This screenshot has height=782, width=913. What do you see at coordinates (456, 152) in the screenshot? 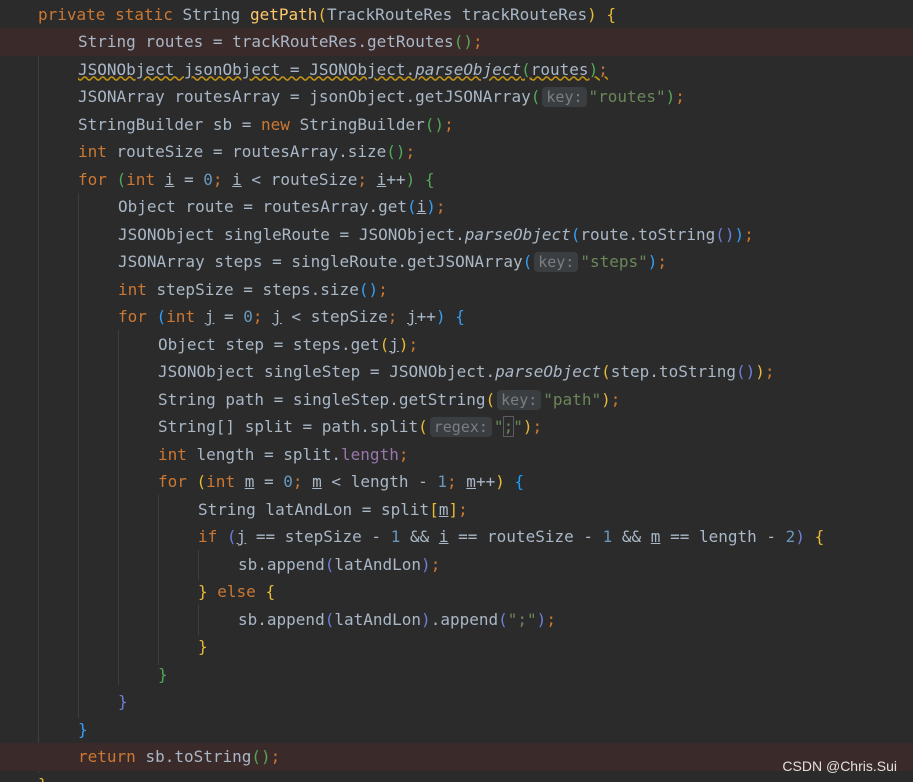
I see `code-line: int routeSize = routesArray.size();` at bounding box center [456, 152].